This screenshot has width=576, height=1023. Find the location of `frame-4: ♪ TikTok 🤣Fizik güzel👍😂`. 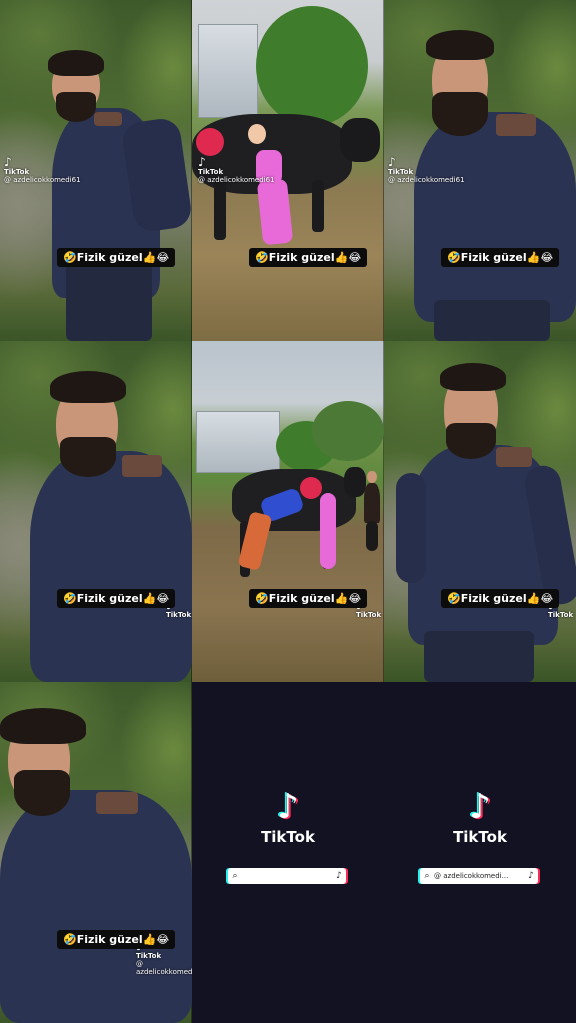

frame-4: ♪ TikTok 🤣Fizik güzel👍😂 is located at coordinates (96, 511).